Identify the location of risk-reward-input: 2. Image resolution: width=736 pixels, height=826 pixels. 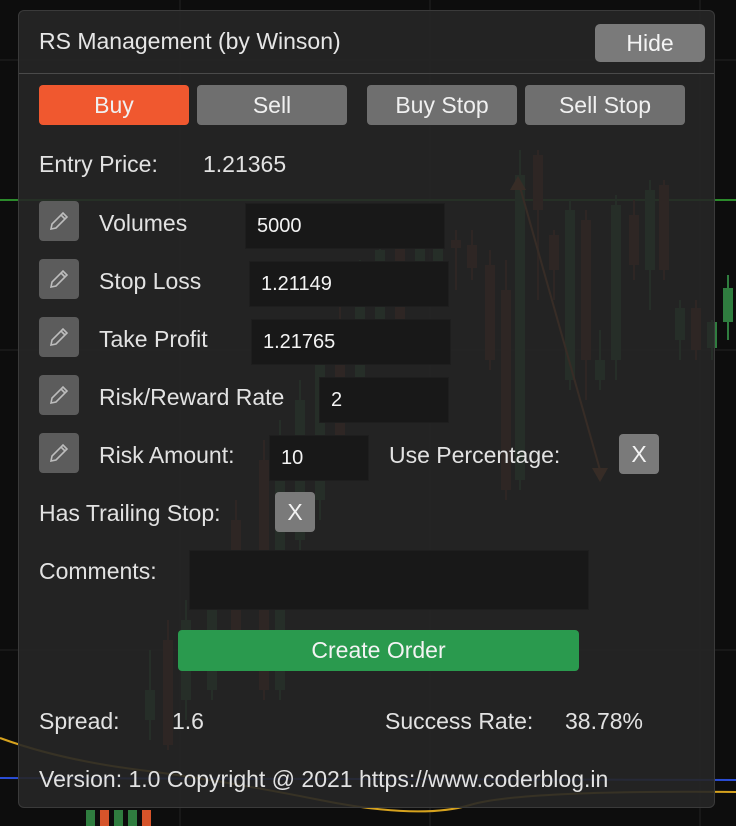
(384, 400).